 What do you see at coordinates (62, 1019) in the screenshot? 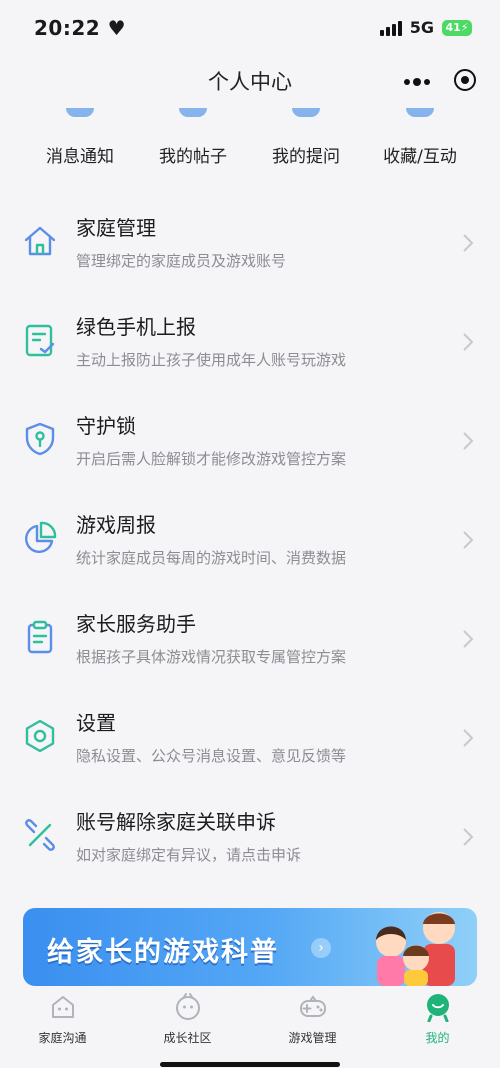
I see `tab-family-chat: 家庭沟通` at bounding box center [62, 1019].